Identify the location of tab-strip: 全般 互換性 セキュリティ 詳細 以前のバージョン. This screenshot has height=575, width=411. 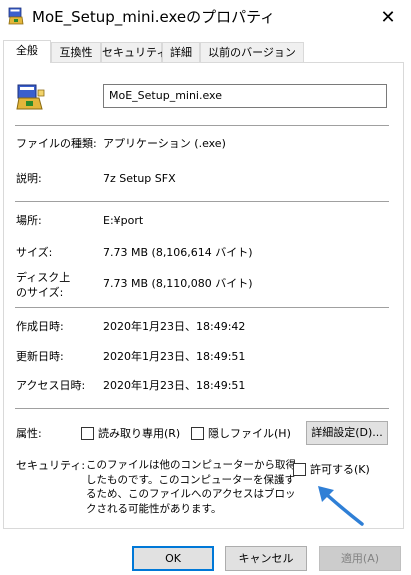
(205, 51).